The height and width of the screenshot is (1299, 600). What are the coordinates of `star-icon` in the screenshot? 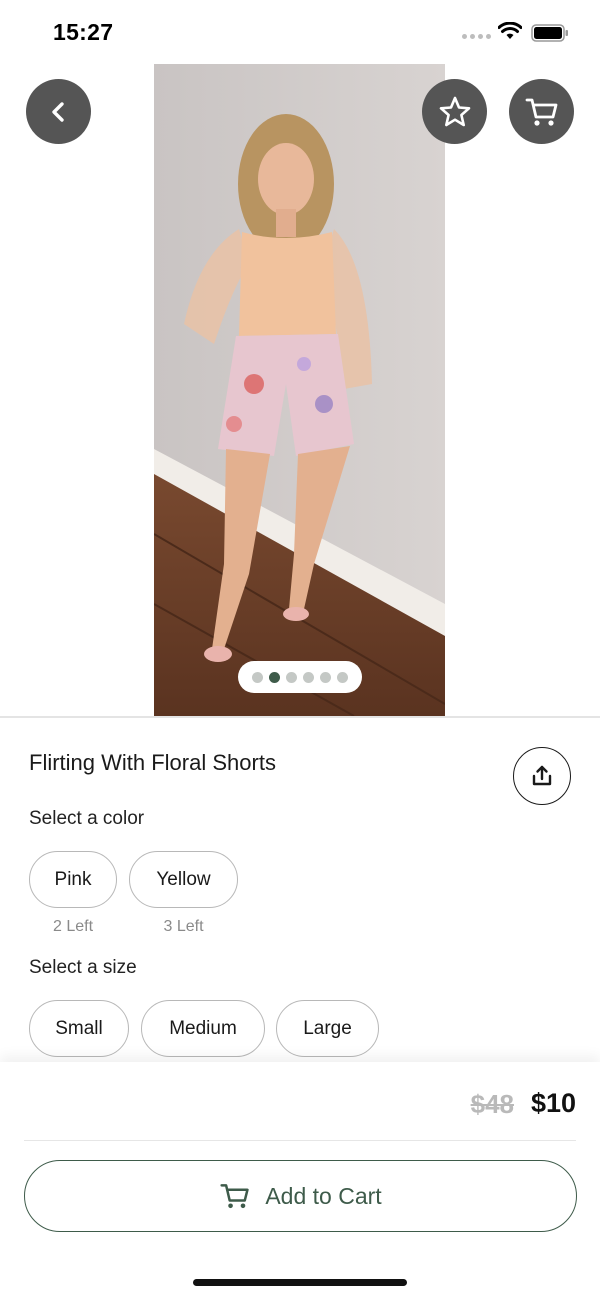 It's located at (454, 111).